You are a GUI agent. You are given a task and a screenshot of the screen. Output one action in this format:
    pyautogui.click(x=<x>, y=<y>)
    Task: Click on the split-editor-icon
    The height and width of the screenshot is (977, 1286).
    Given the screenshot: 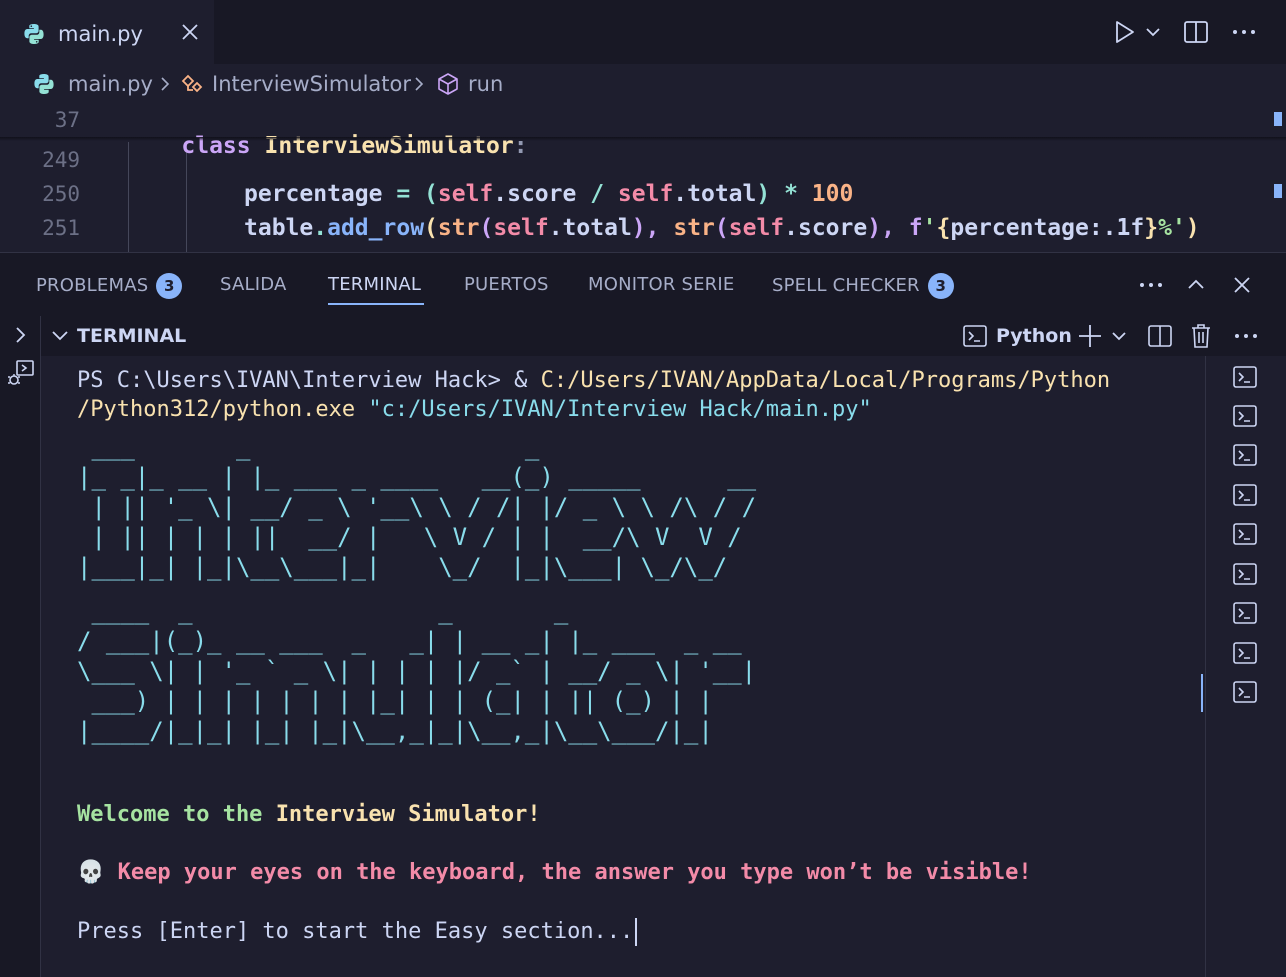 What is the action you would take?
    pyautogui.click(x=1196, y=32)
    